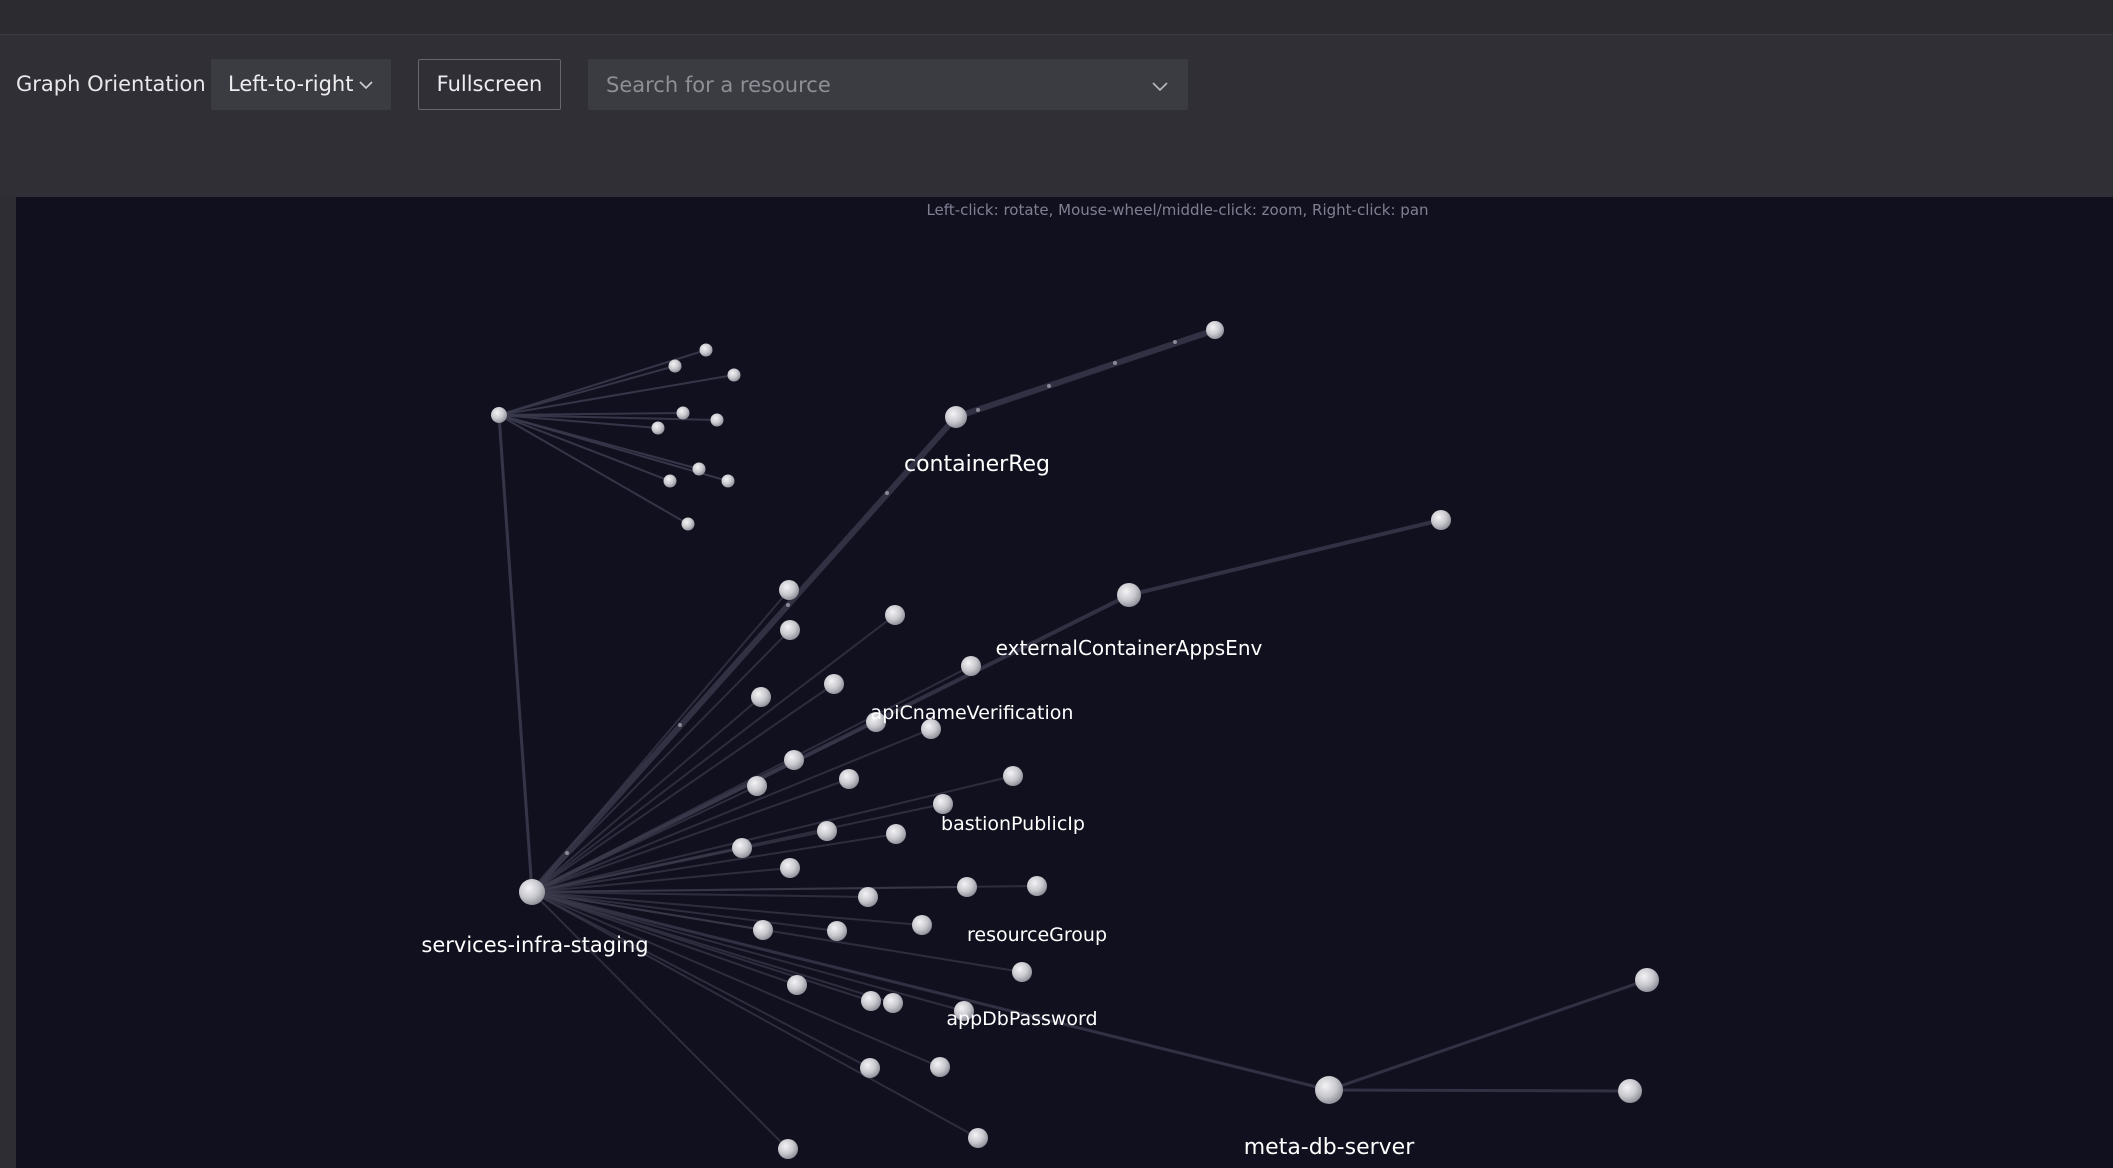  I want to click on graph-orientation-value: Left-to-right, so click(291, 84).